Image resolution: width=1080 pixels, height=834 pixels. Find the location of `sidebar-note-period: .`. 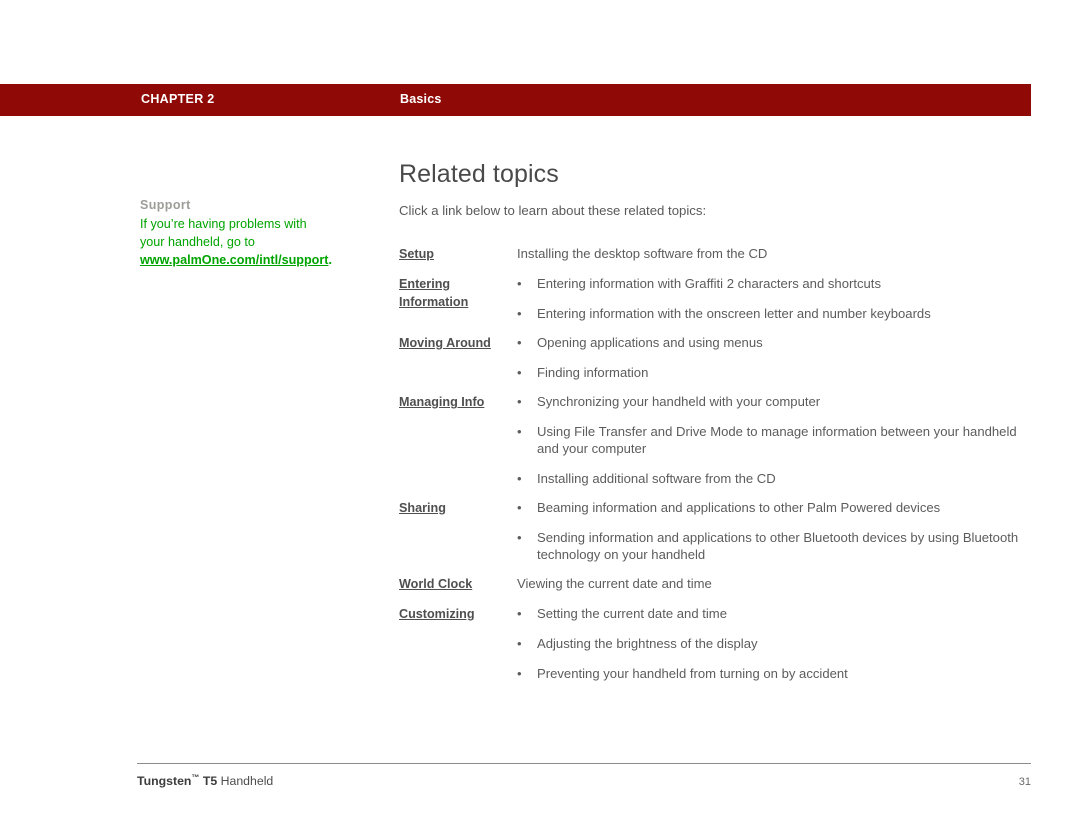

sidebar-note-period: . is located at coordinates (330, 259).